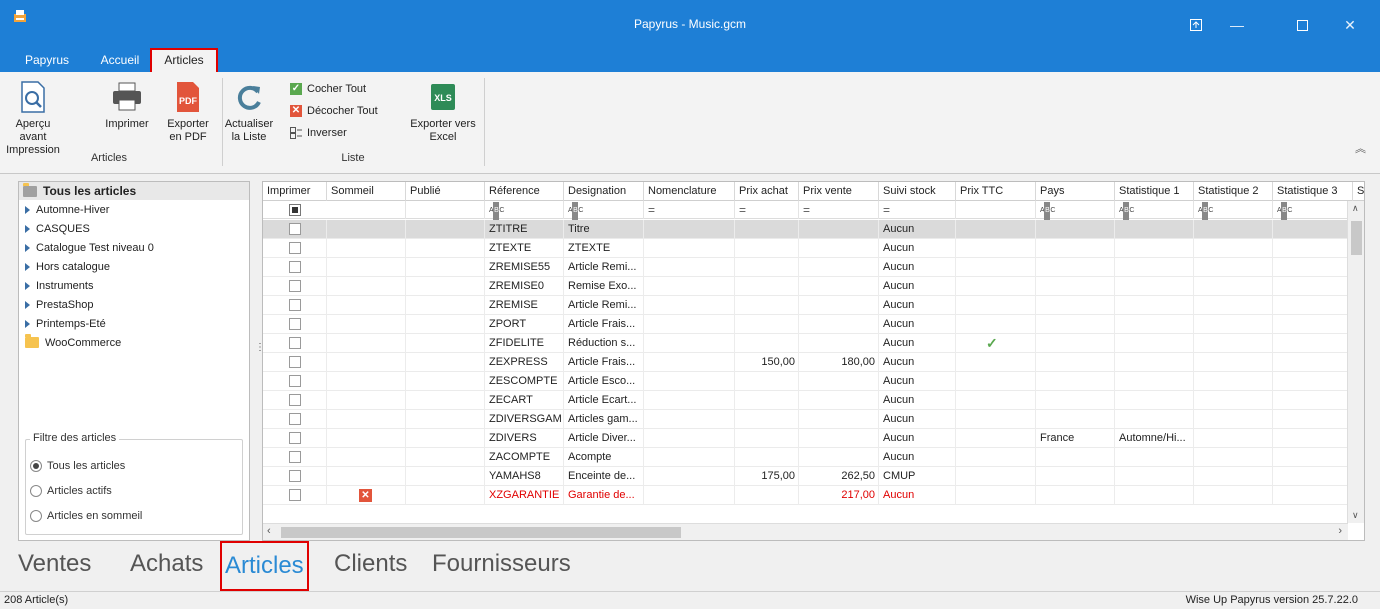 Image resolution: width=1380 pixels, height=609 pixels. What do you see at coordinates (334, 111) in the screenshot?
I see `decocher-tout-button: ✕ Décocher Tout` at bounding box center [334, 111].